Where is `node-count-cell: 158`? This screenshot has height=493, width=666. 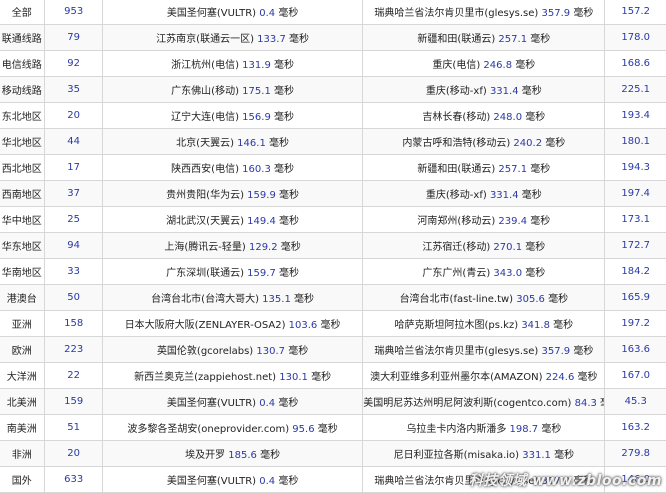 node-count-cell: 158 is located at coordinates (73, 323).